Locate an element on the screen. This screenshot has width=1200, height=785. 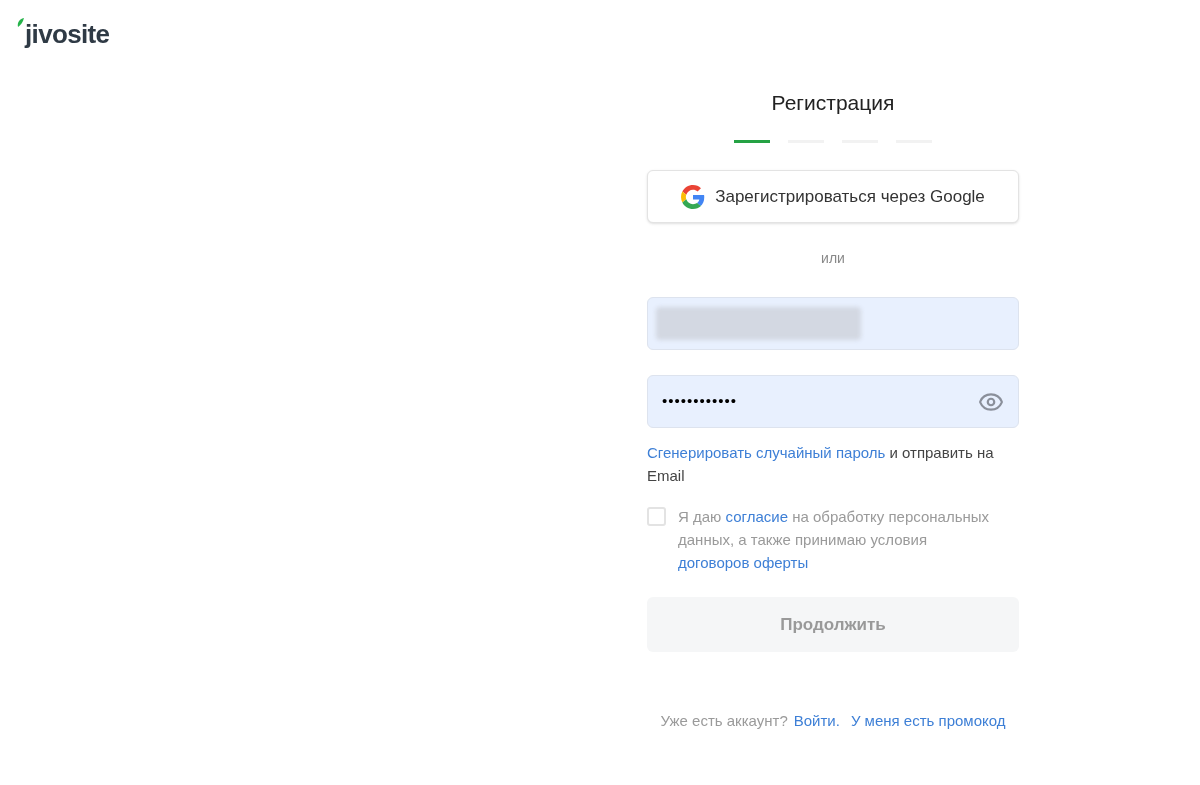
leaf-icon is located at coordinates (20, 22).